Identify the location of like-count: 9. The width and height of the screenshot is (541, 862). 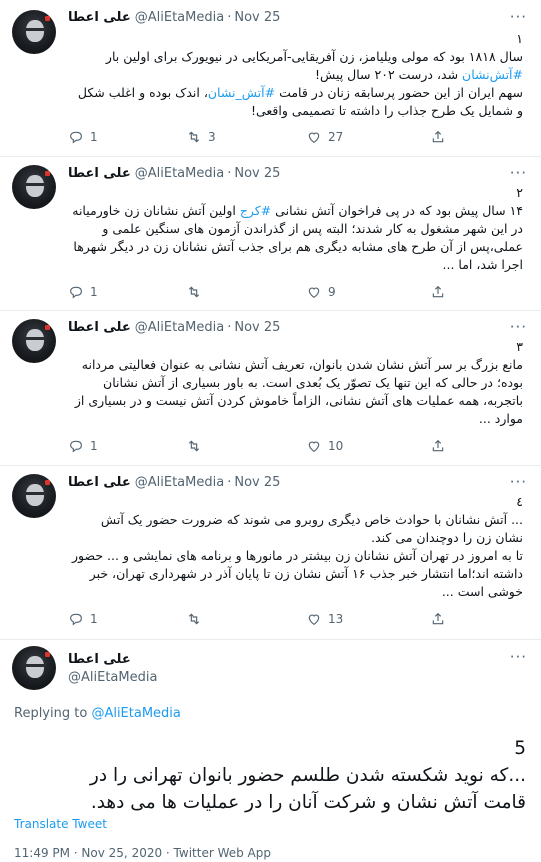
(332, 292).